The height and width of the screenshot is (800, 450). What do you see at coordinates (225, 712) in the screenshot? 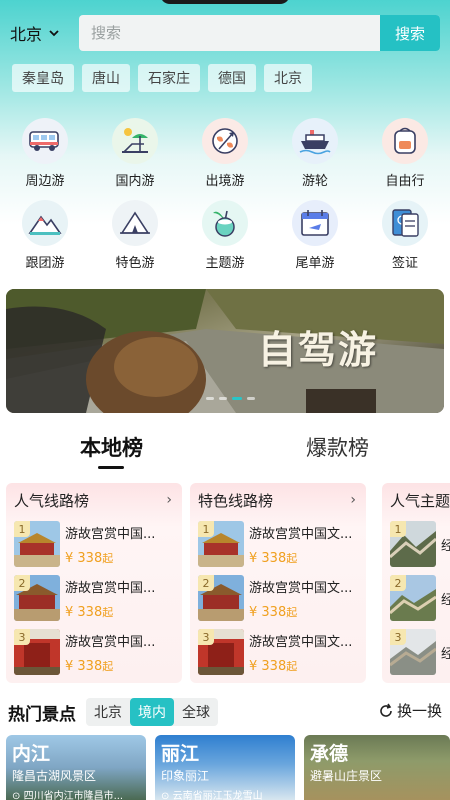
I see `hot-spots-header: 热门景点 北京 境内 全球 换一换` at bounding box center [225, 712].